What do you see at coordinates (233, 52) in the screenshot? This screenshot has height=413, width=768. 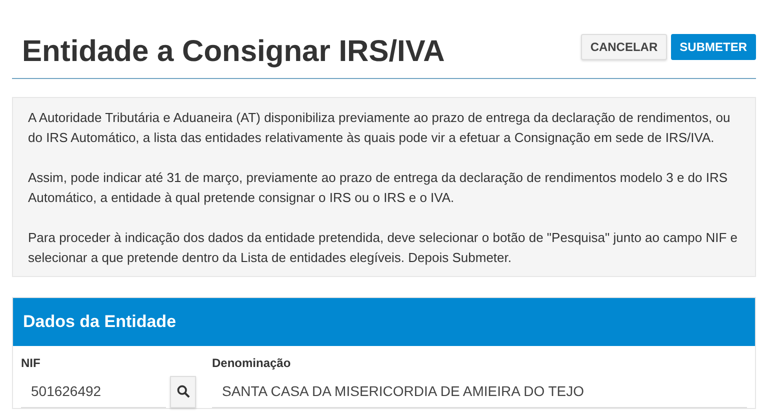 I see `page-title: Entidade a Consignar IRS/IVA` at bounding box center [233, 52].